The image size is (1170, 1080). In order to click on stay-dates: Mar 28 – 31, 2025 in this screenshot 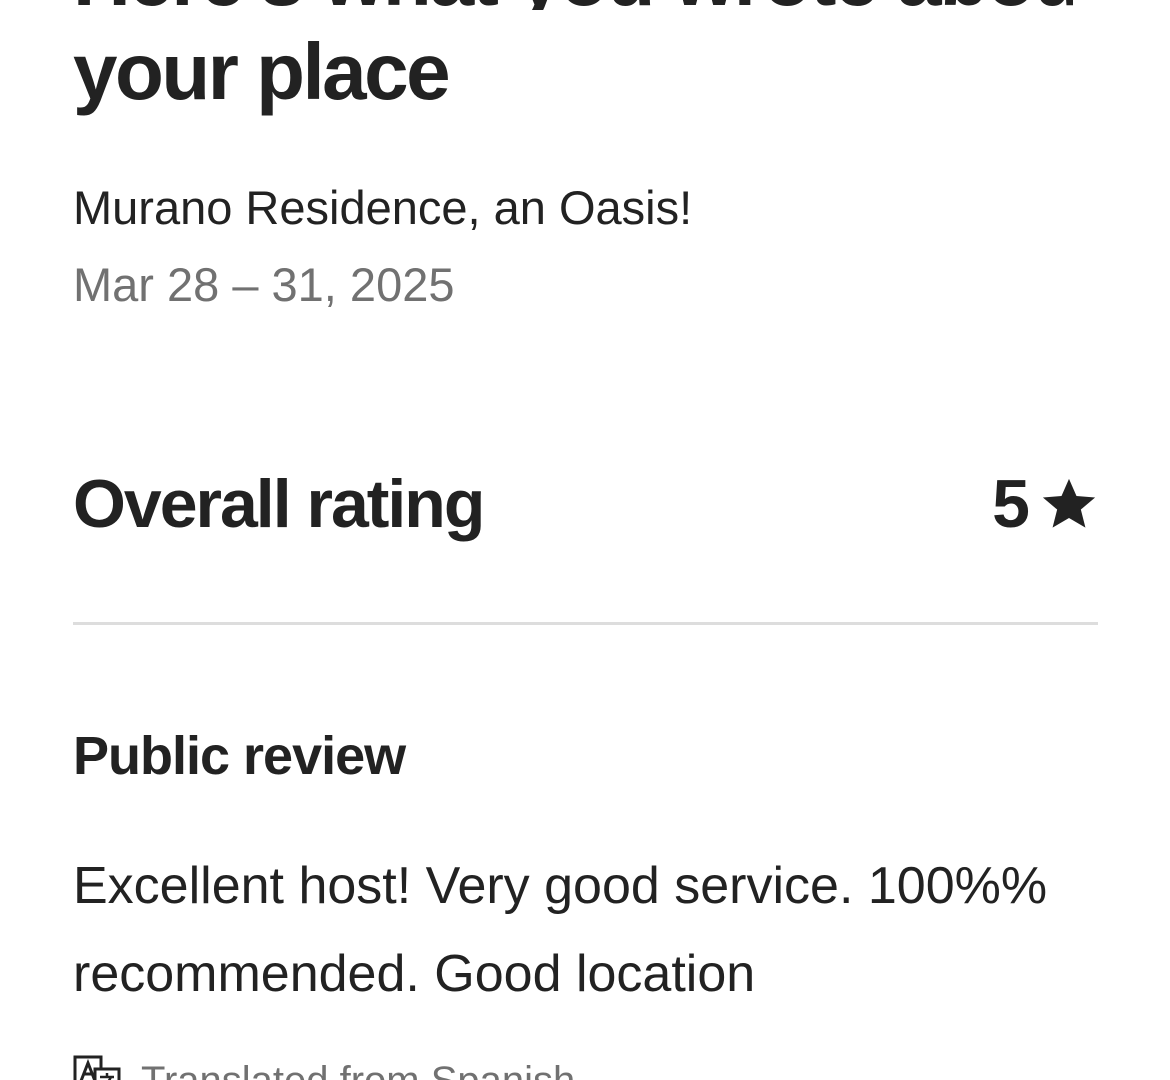, I will do `click(264, 284)`.